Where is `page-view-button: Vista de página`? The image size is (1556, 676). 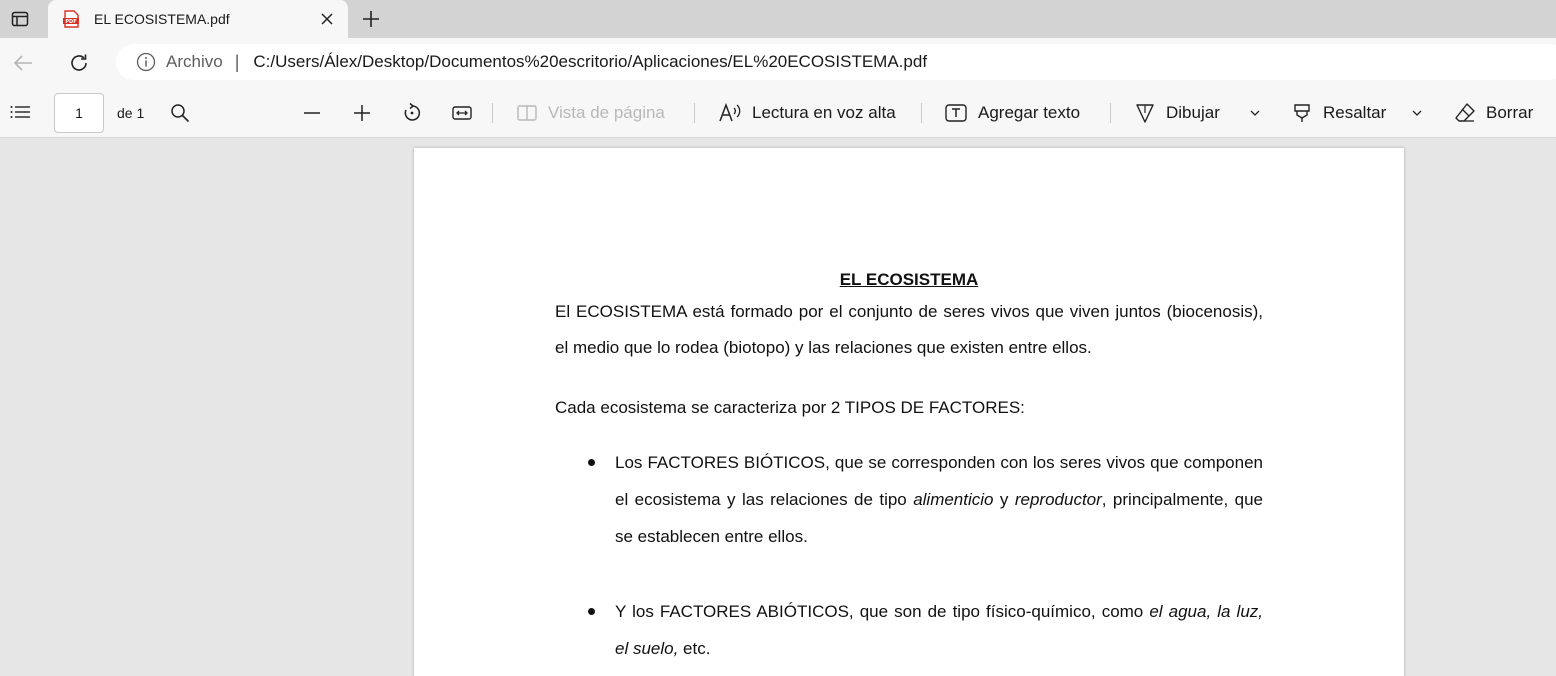
page-view-button: Vista de página is located at coordinates (590, 113).